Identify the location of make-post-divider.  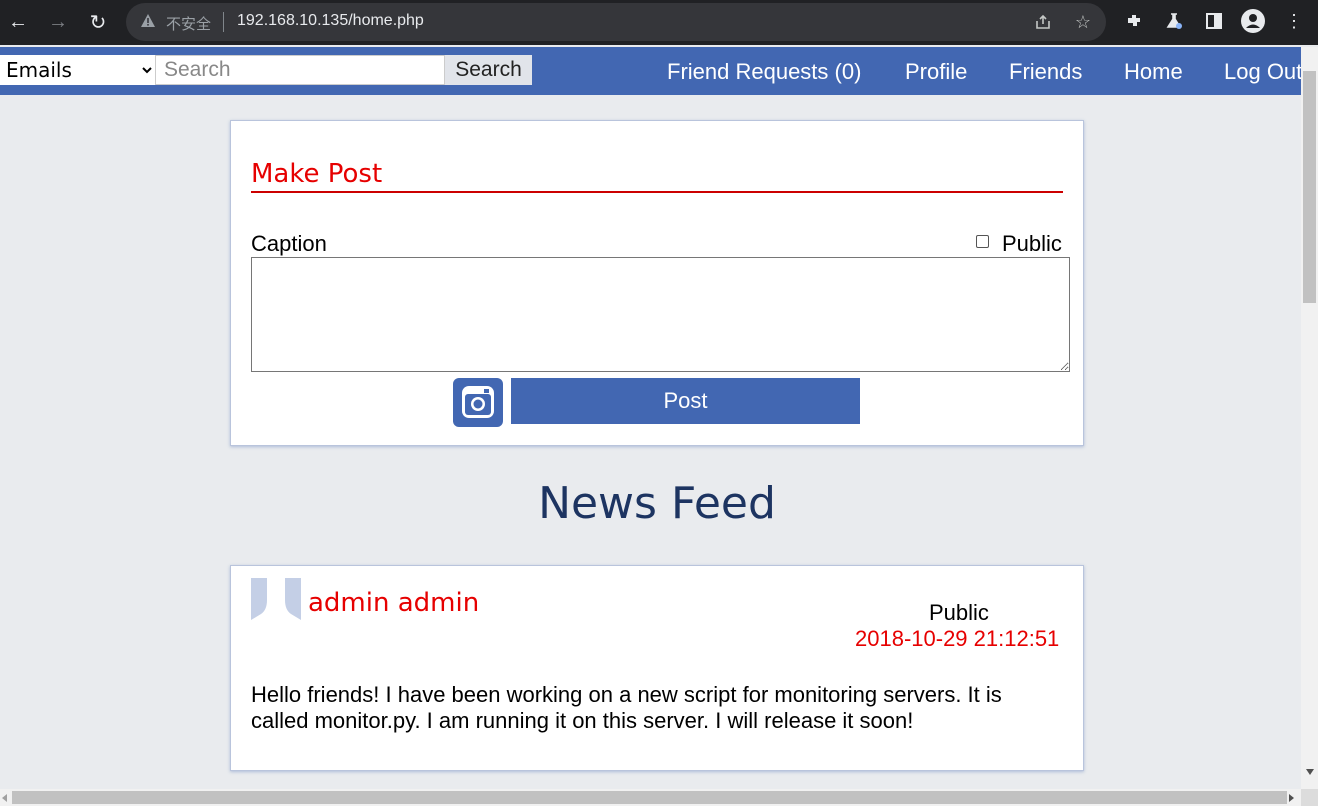
(657, 192).